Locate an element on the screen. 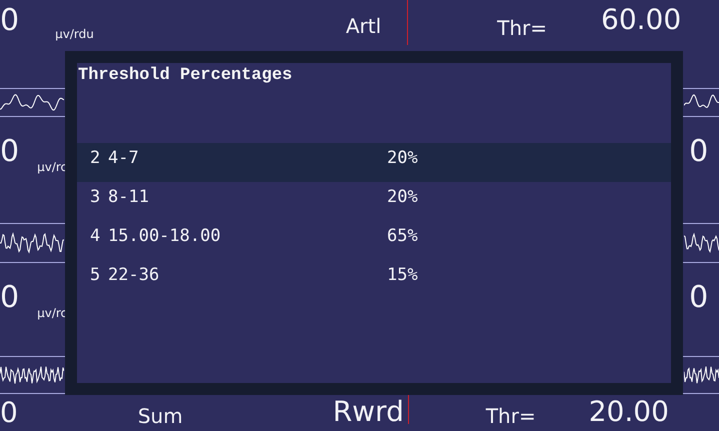  percent-value: 15% is located at coordinates (402, 275).